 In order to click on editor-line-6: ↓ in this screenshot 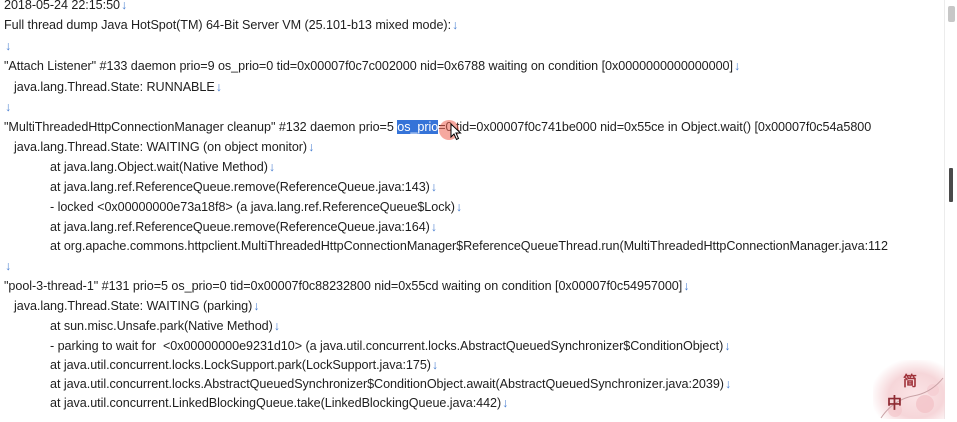, I will do `click(7, 107)`.